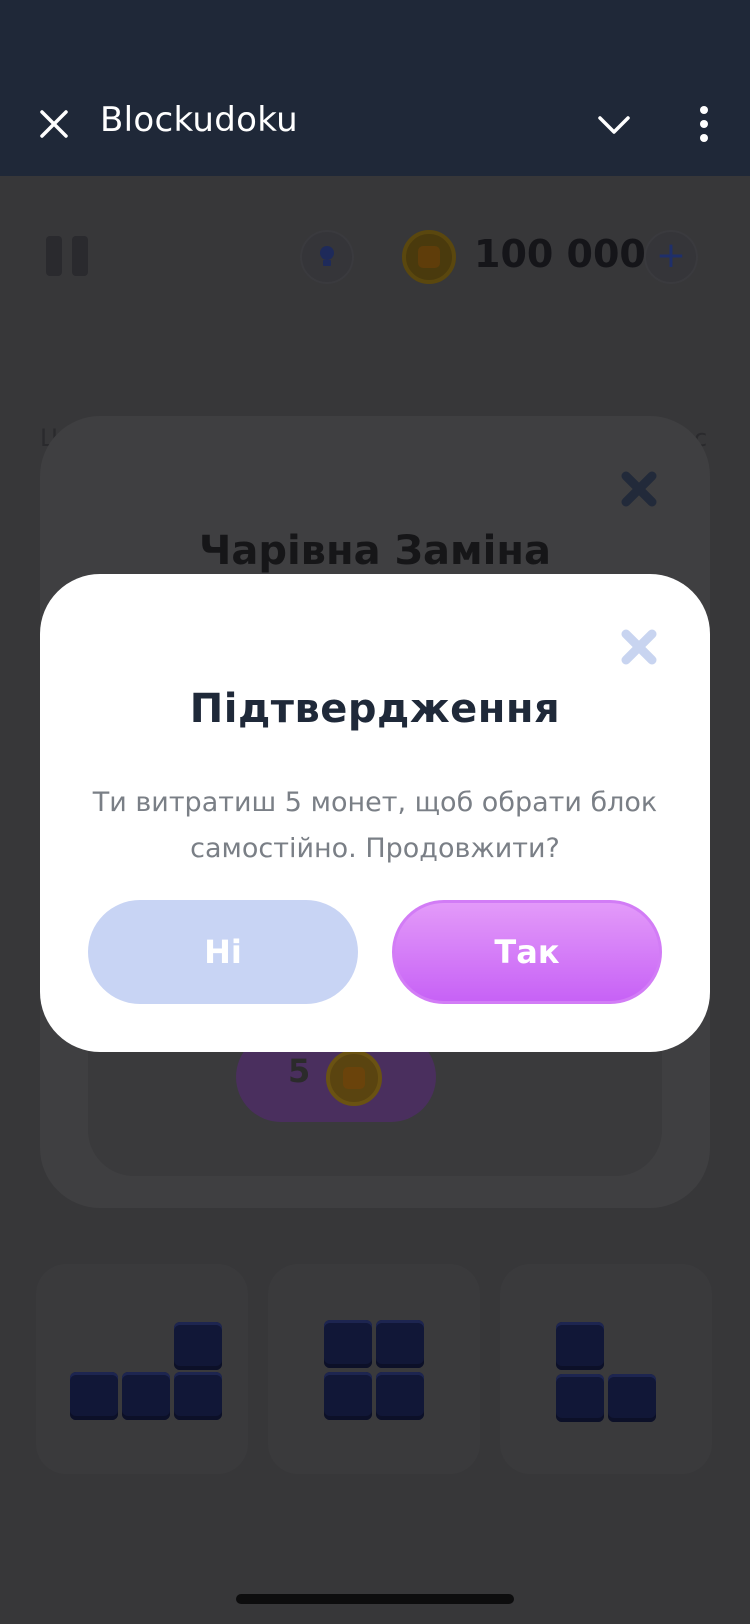 This screenshot has width=750, height=1624. Describe the element at coordinates (704, 124) in the screenshot. I see `more-vert-icon` at that location.